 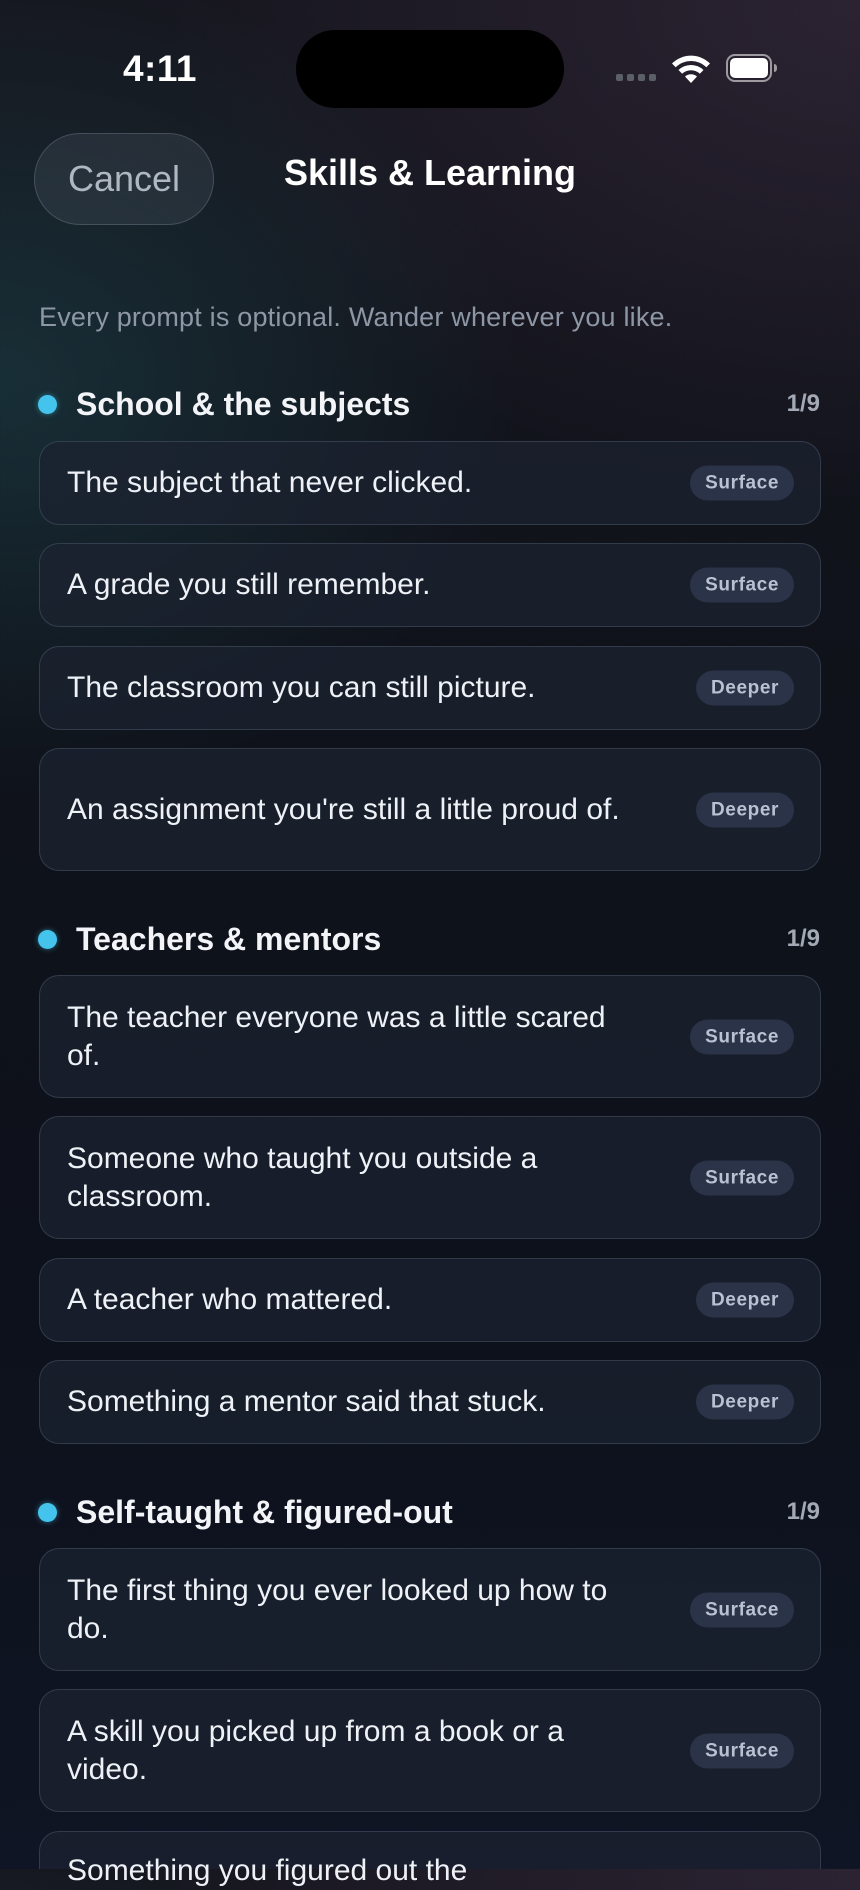 I want to click on prompt-text: A teacher who mattered., so click(x=230, y=1299).